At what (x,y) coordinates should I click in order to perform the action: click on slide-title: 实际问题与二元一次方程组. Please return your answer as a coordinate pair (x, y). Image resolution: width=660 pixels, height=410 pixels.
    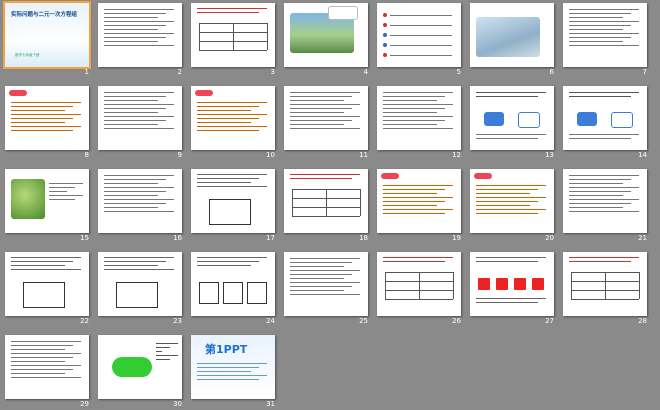
    Looking at the image, I should click on (44, 15).